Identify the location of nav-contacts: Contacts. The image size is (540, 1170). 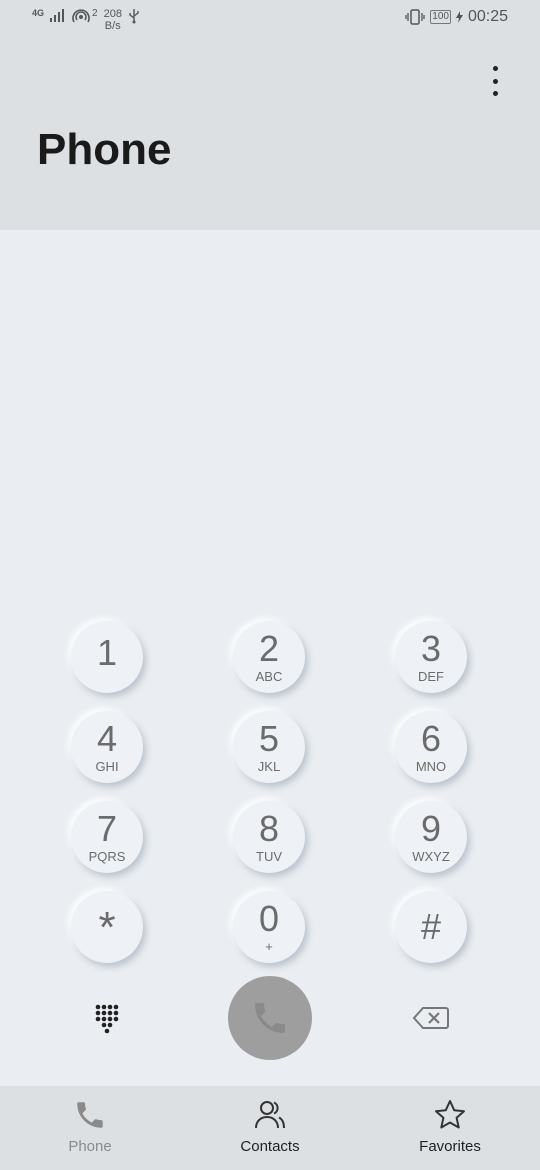
(270, 1126).